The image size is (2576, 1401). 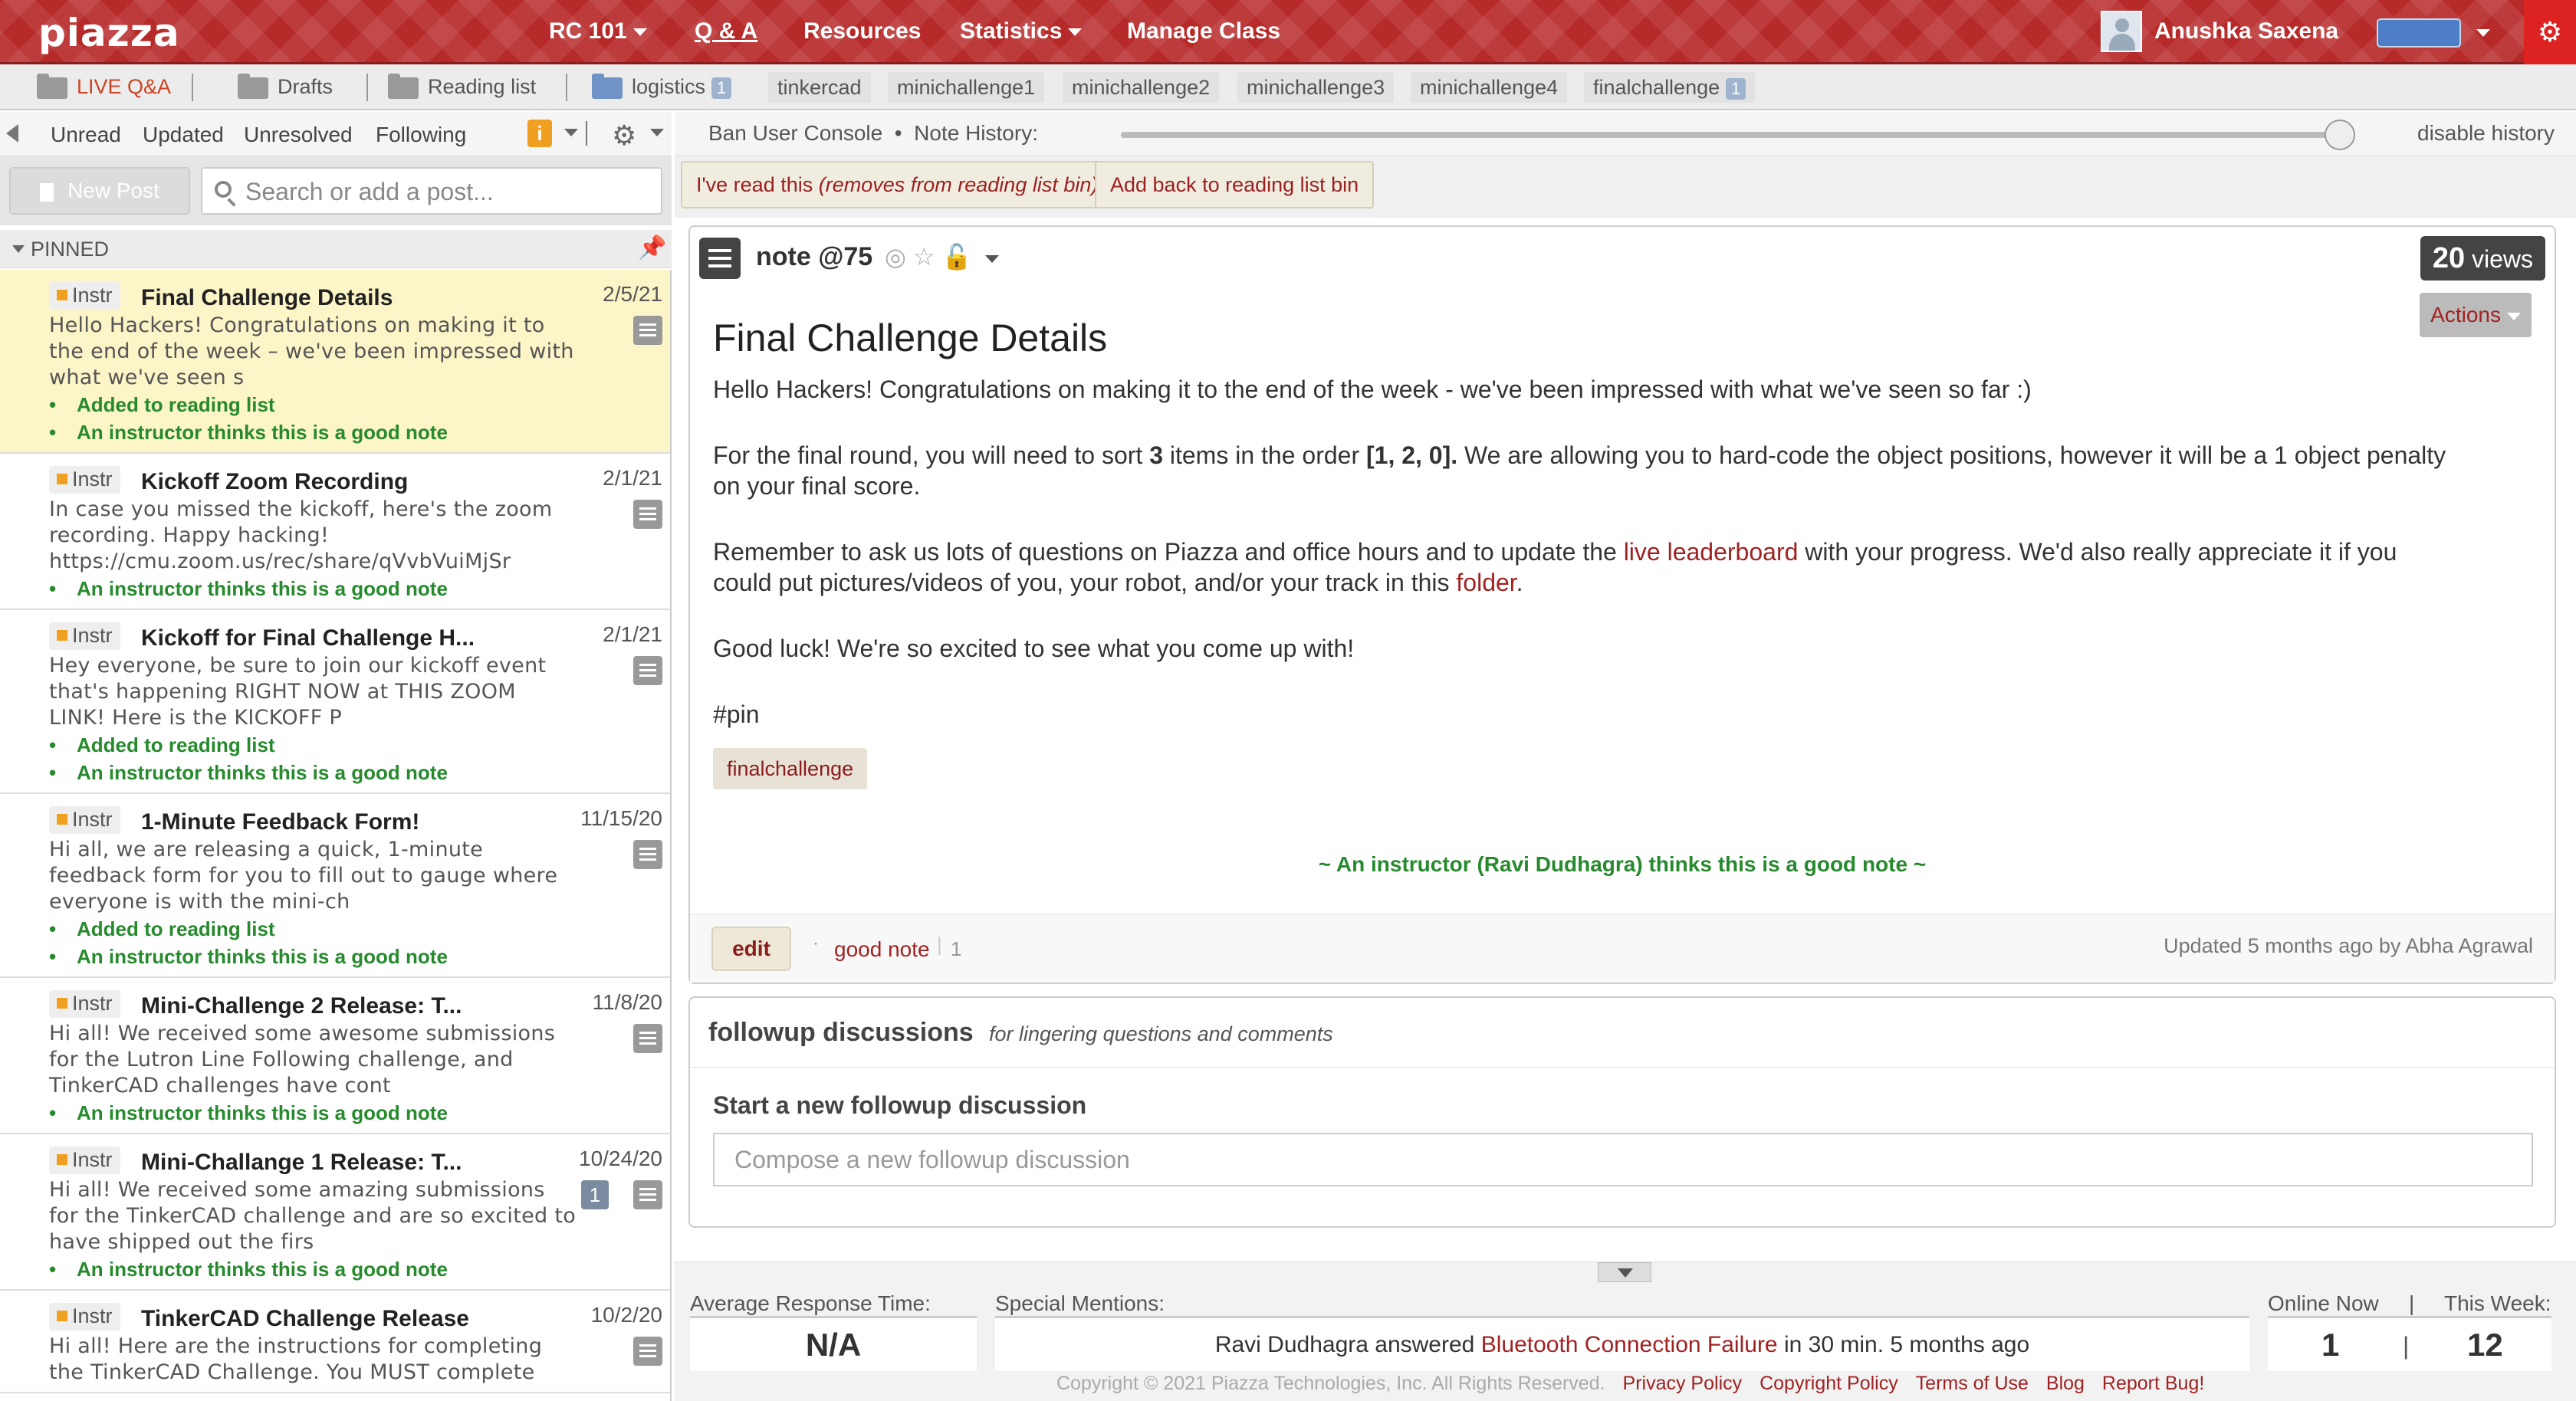 What do you see at coordinates (1711, 552) in the screenshot?
I see `live-leaderboard-link: live leaderboard` at bounding box center [1711, 552].